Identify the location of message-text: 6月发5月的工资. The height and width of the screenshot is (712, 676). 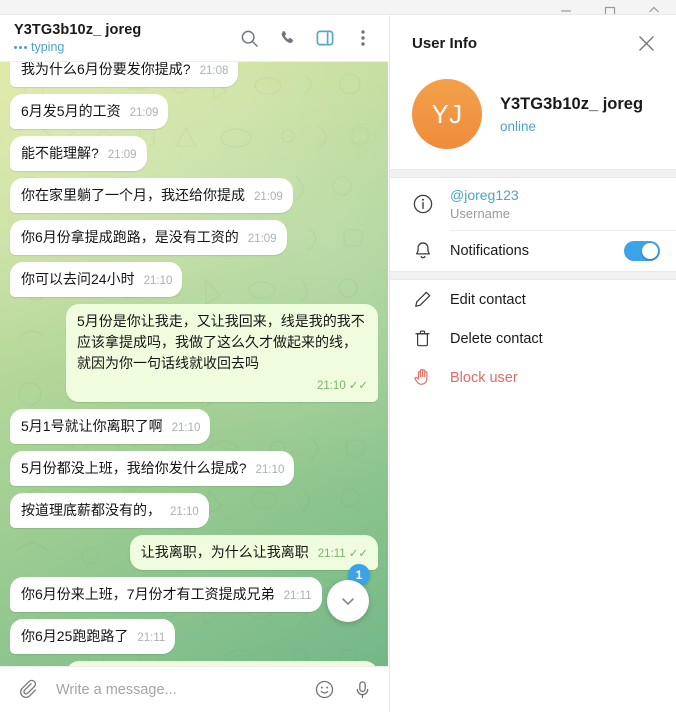
(71, 111).